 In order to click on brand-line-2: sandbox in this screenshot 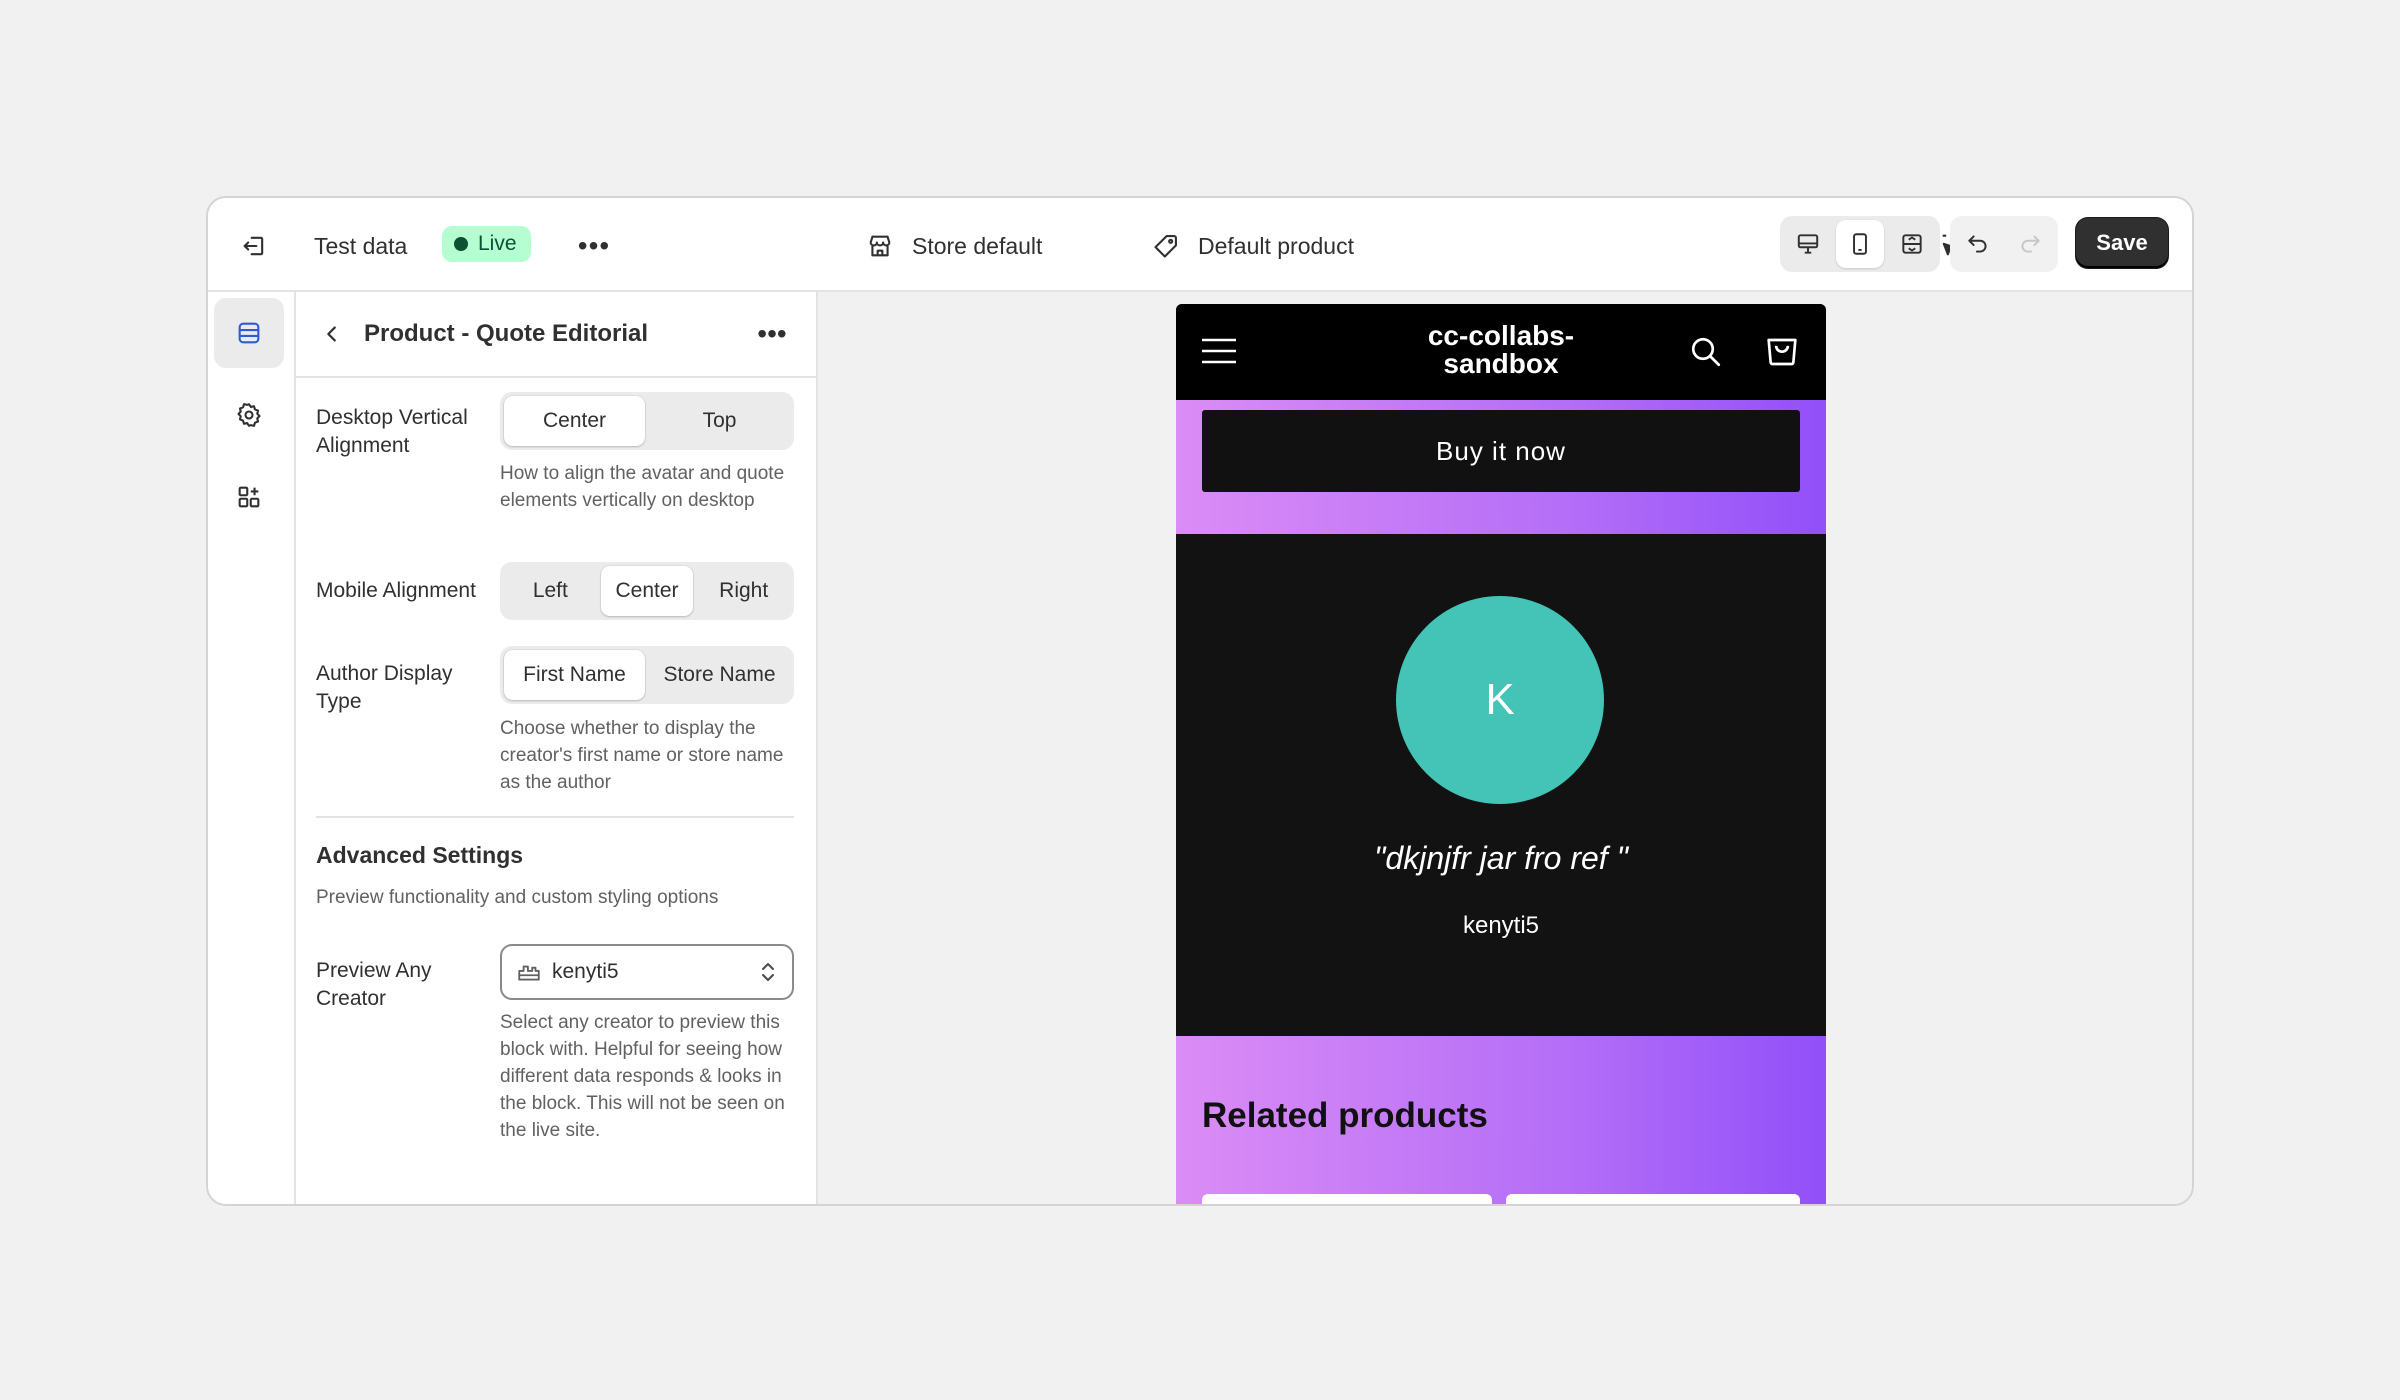, I will do `click(1501, 363)`.